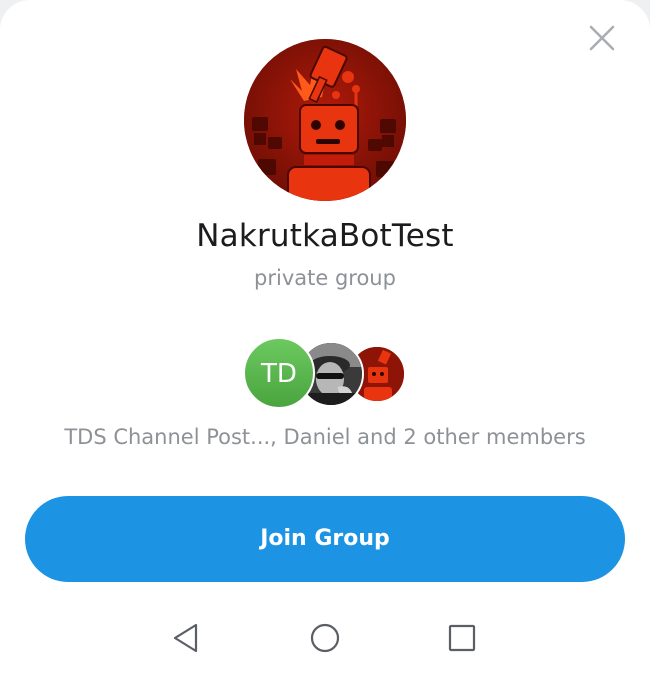 The width and height of the screenshot is (650, 674). What do you see at coordinates (186, 638) in the screenshot?
I see `back-triangle-icon` at bounding box center [186, 638].